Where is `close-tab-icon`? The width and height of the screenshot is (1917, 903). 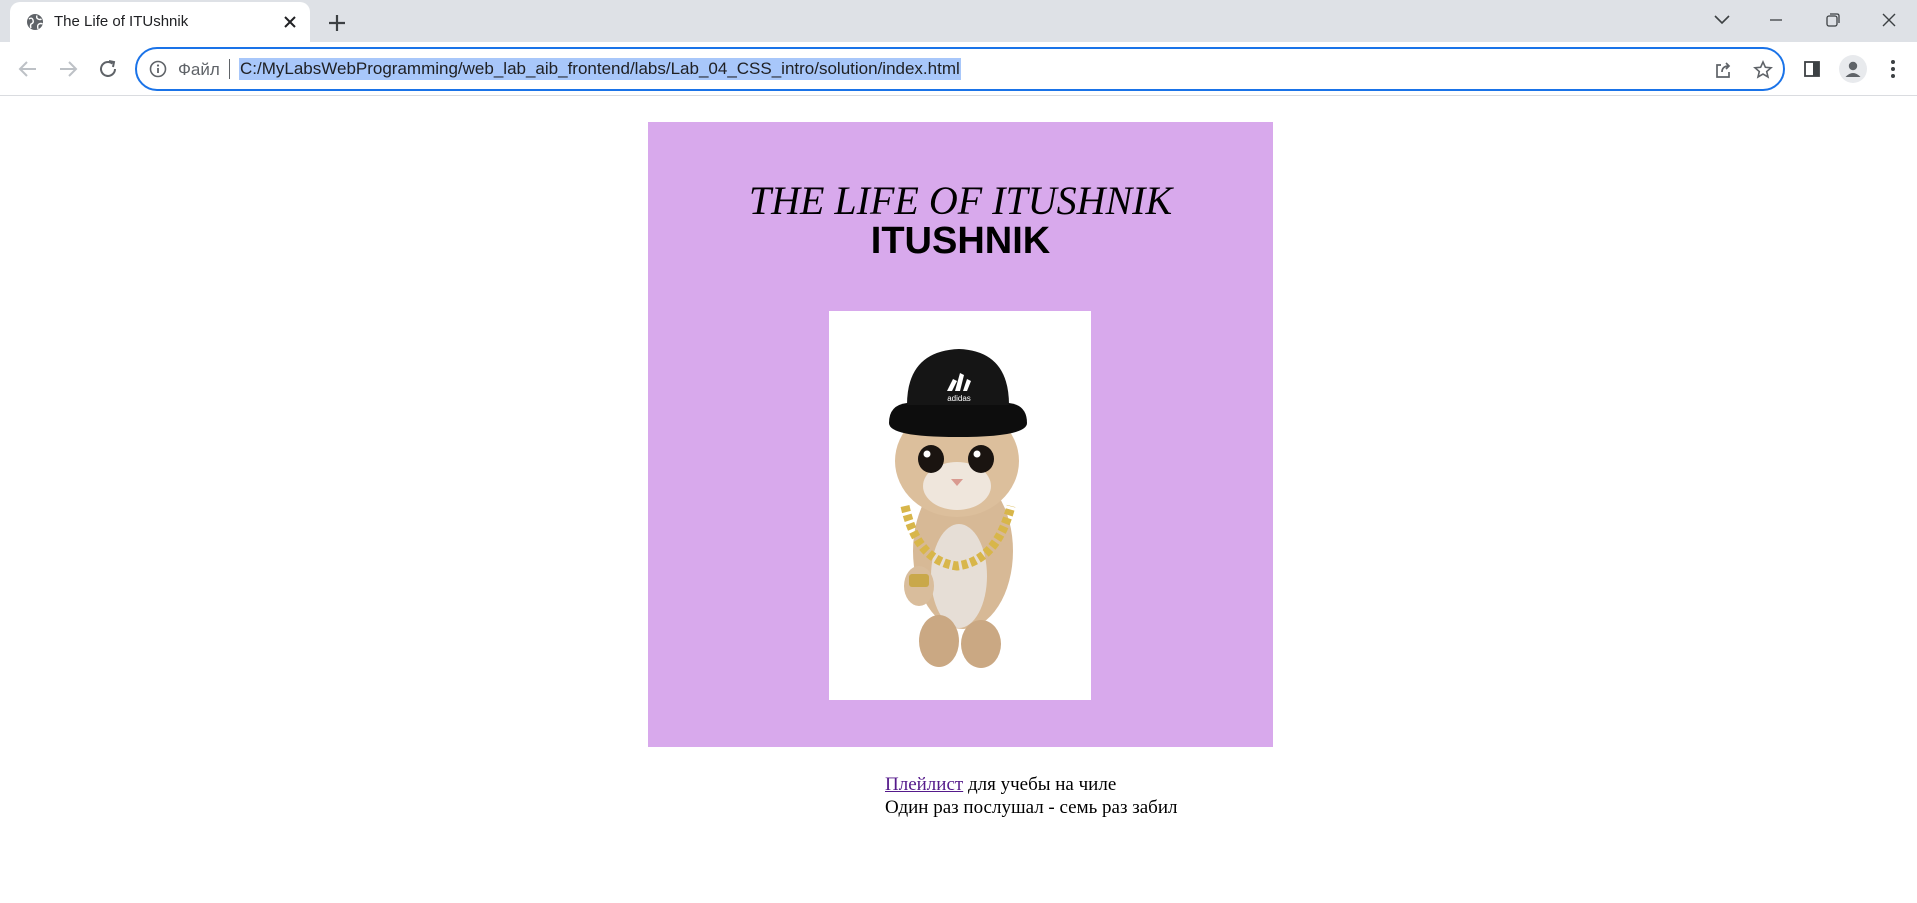 close-tab-icon is located at coordinates (290, 22).